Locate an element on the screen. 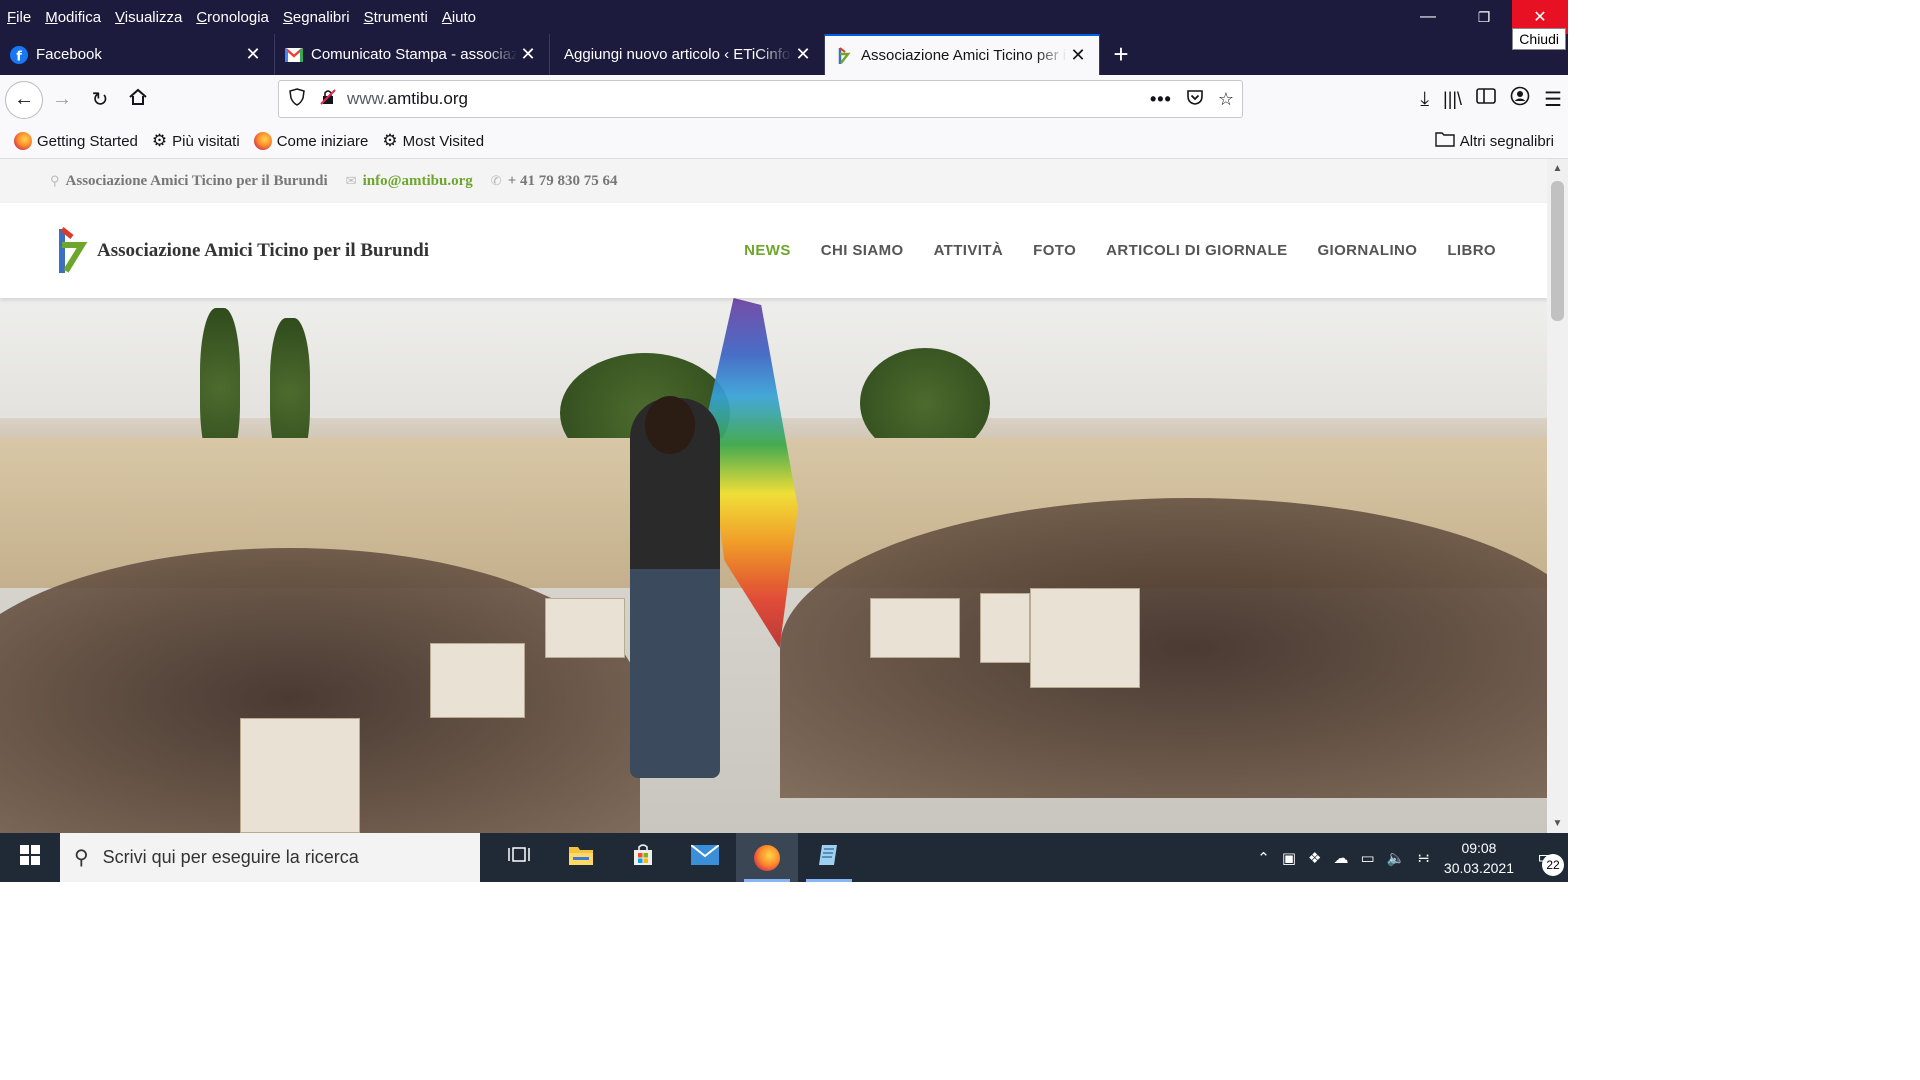  back-button: ← is located at coordinates (24, 99).